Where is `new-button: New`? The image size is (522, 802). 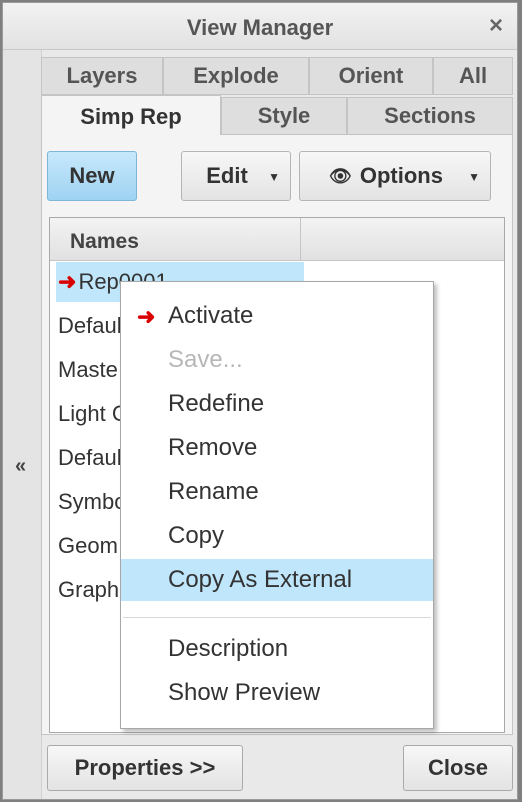
new-button: New is located at coordinates (92, 176).